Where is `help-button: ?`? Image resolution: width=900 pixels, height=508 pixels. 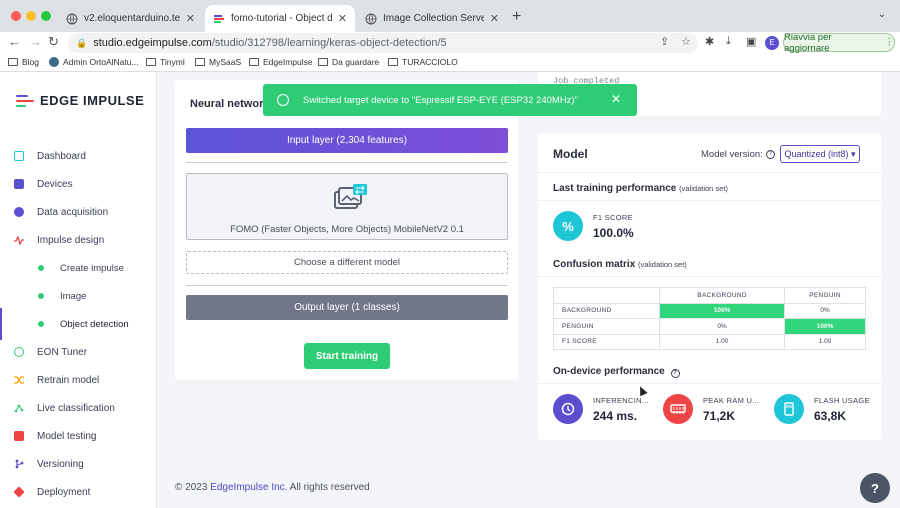
help-button: ? is located at coordinates (875, 488).